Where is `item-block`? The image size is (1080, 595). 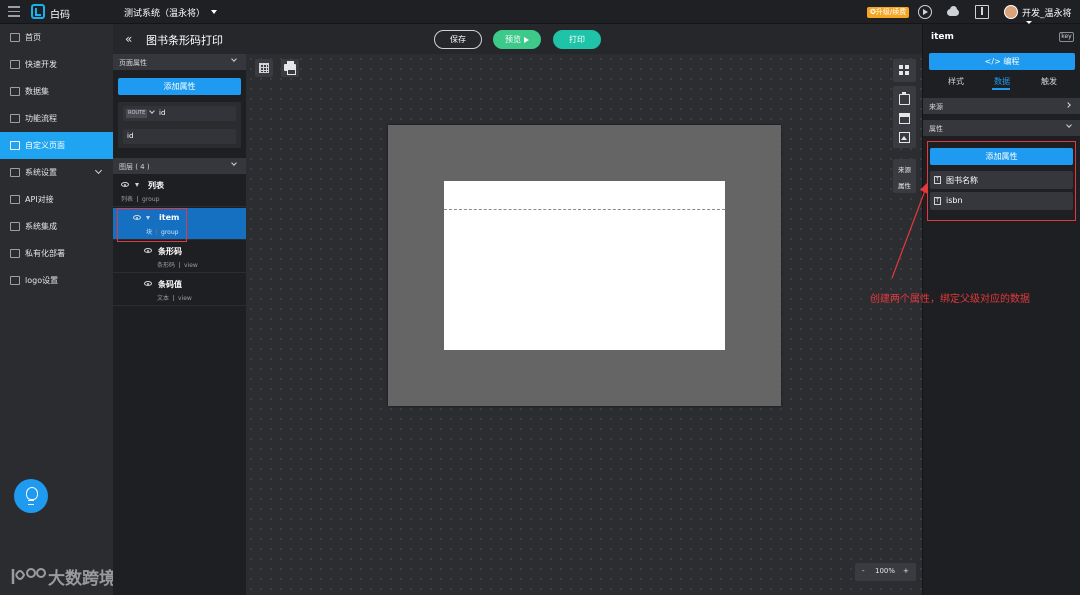 item-block is located at coordinates (584, 265).